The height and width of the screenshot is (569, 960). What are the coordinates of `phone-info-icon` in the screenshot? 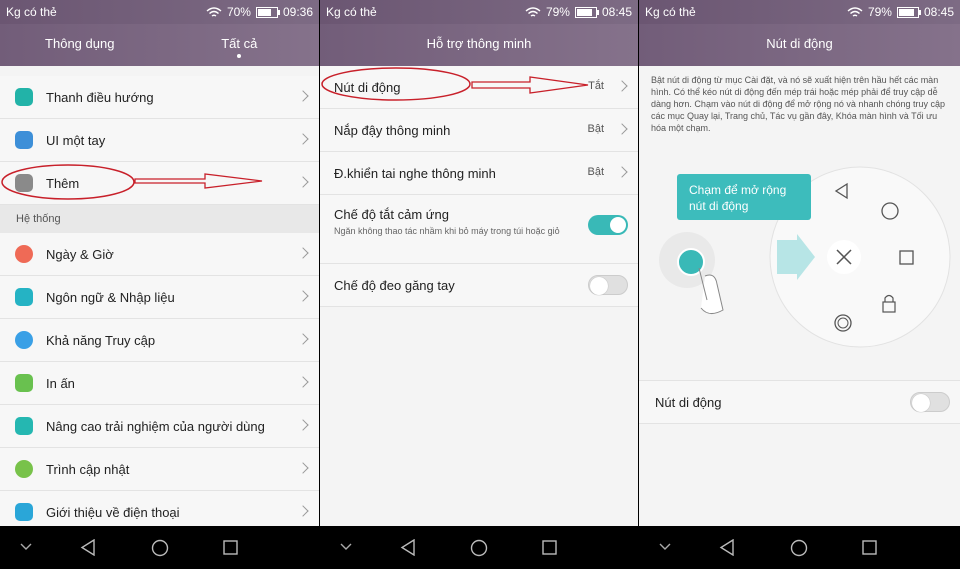 It's located at (24, 512).